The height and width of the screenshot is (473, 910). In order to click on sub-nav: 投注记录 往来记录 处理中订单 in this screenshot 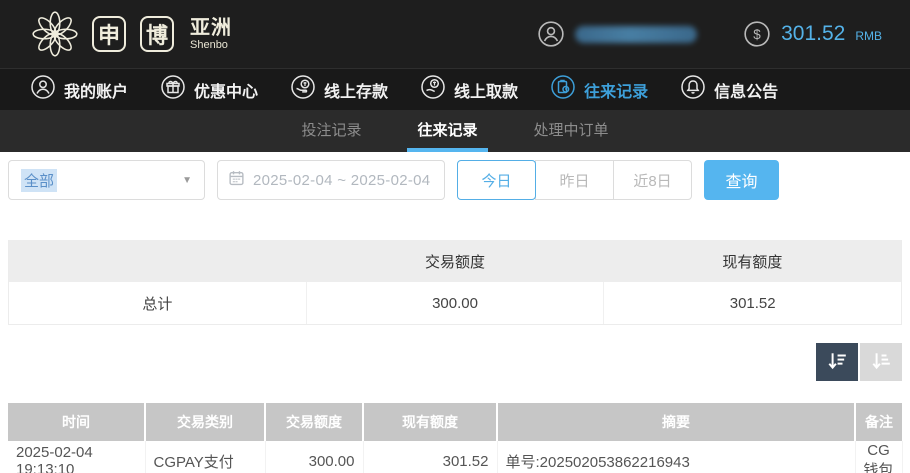, I will do `click(455, 131)`.